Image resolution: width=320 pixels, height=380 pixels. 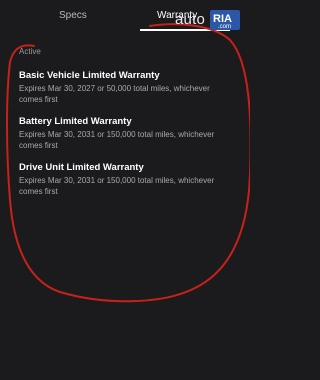 I want to click on section-label-active: Active, so click(x=30, y=51).